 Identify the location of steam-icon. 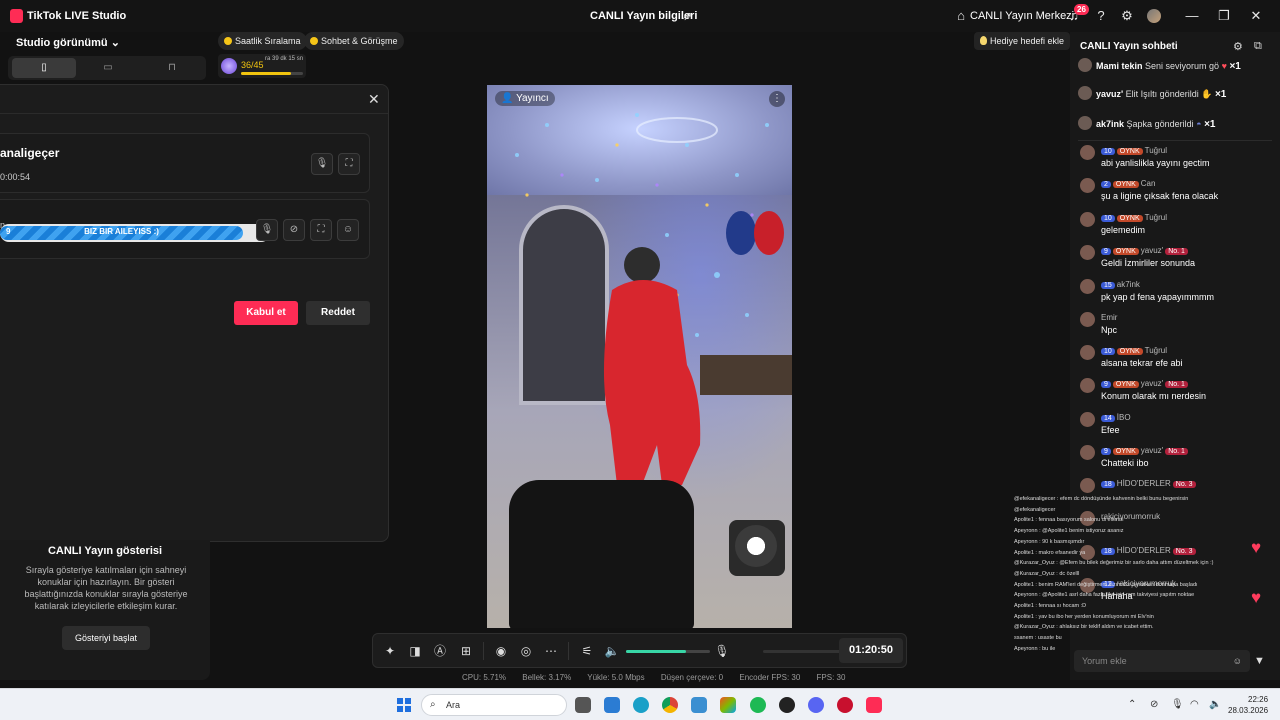
(787, 705).